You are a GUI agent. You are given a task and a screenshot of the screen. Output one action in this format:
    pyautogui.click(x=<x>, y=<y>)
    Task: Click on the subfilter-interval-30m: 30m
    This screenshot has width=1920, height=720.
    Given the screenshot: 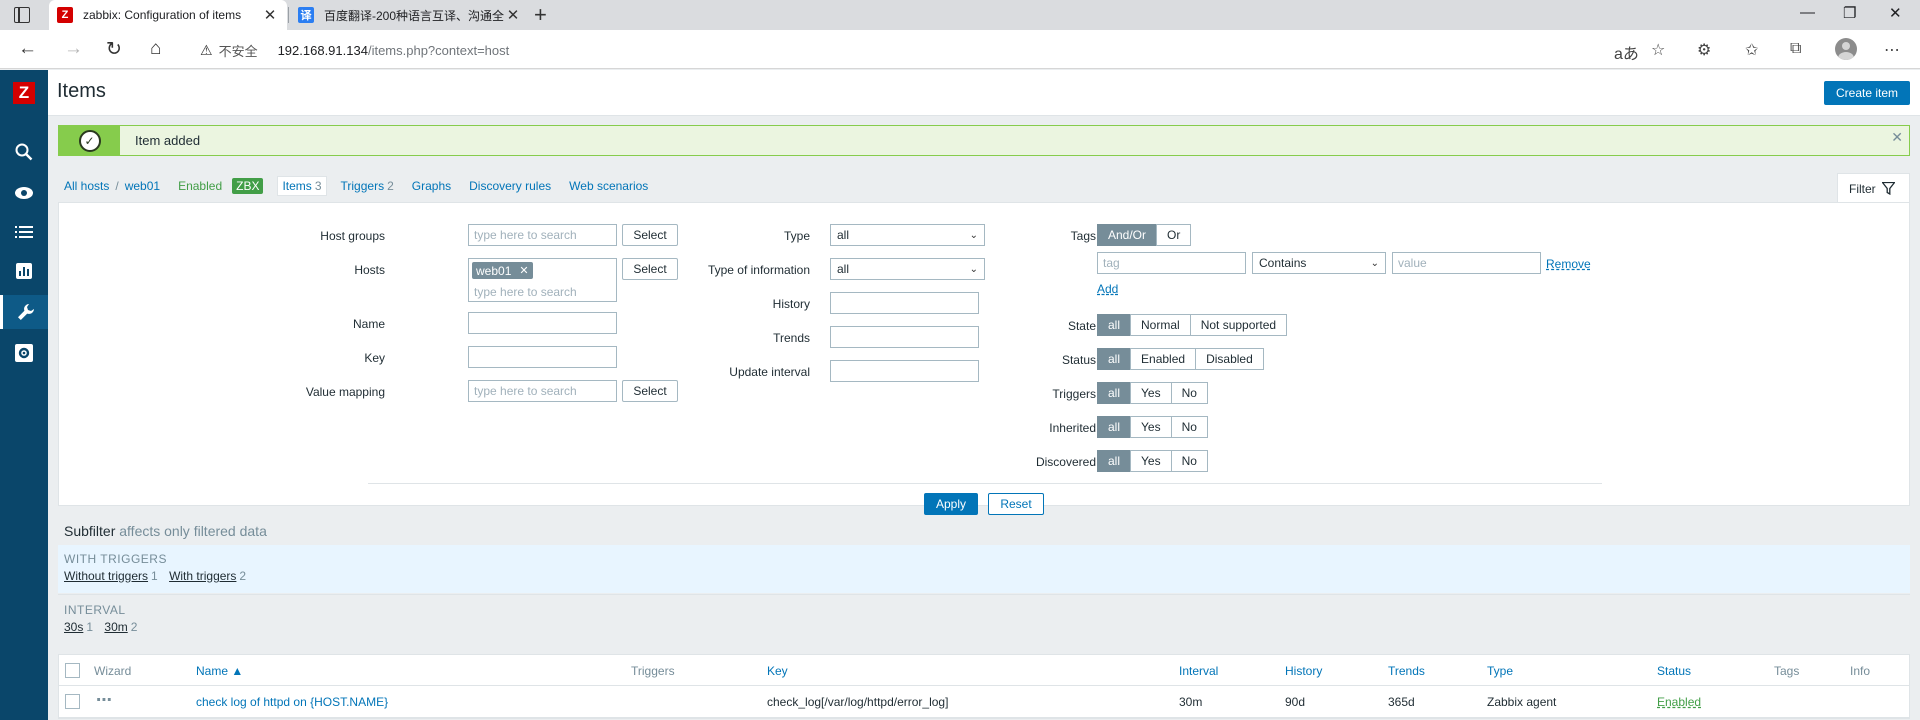 What is the action you would take?
    pyautogui.click(x=115, y=627)
    